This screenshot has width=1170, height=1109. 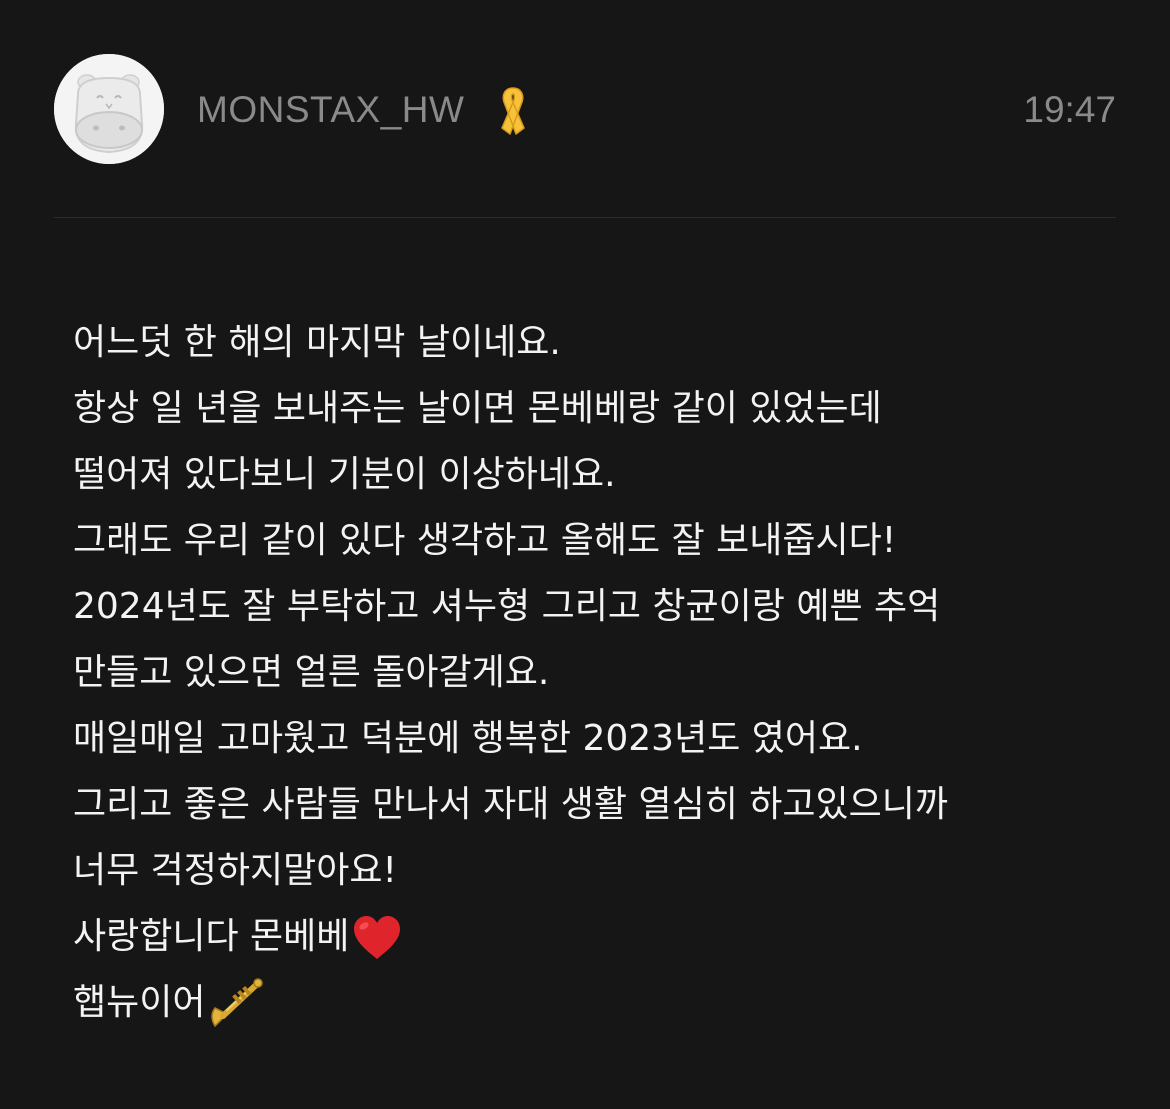 I want to click on post-header: MONSTAX_HW 19:47, so click(x=585, y=110).